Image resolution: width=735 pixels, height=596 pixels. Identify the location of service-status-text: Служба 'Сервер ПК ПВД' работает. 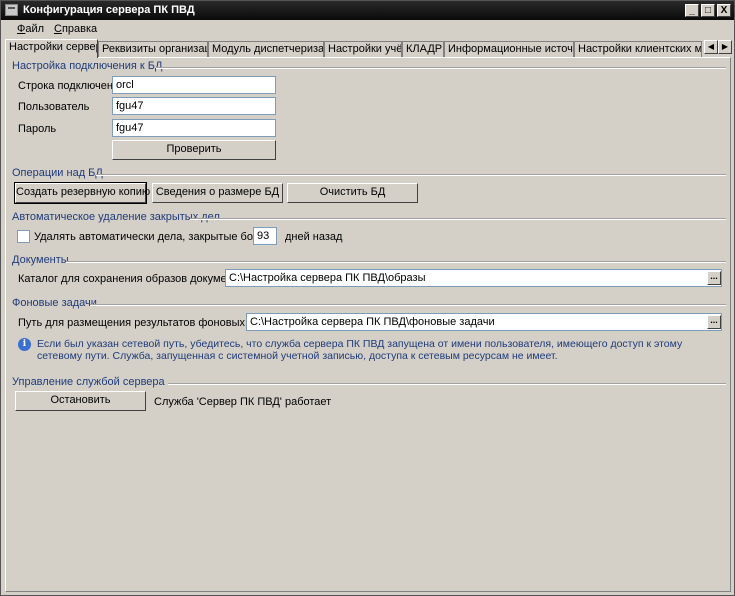
(243, 402).